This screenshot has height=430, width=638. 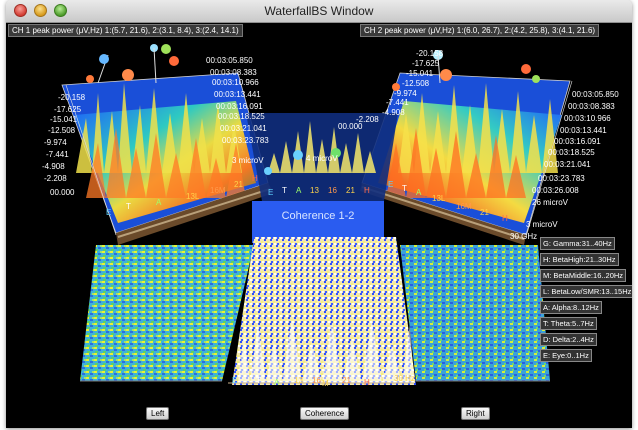 What do you see at coordinates (350, 126) in the screenshot?
I see `ch2-value: 00.000` at bounding box center [350, 126].